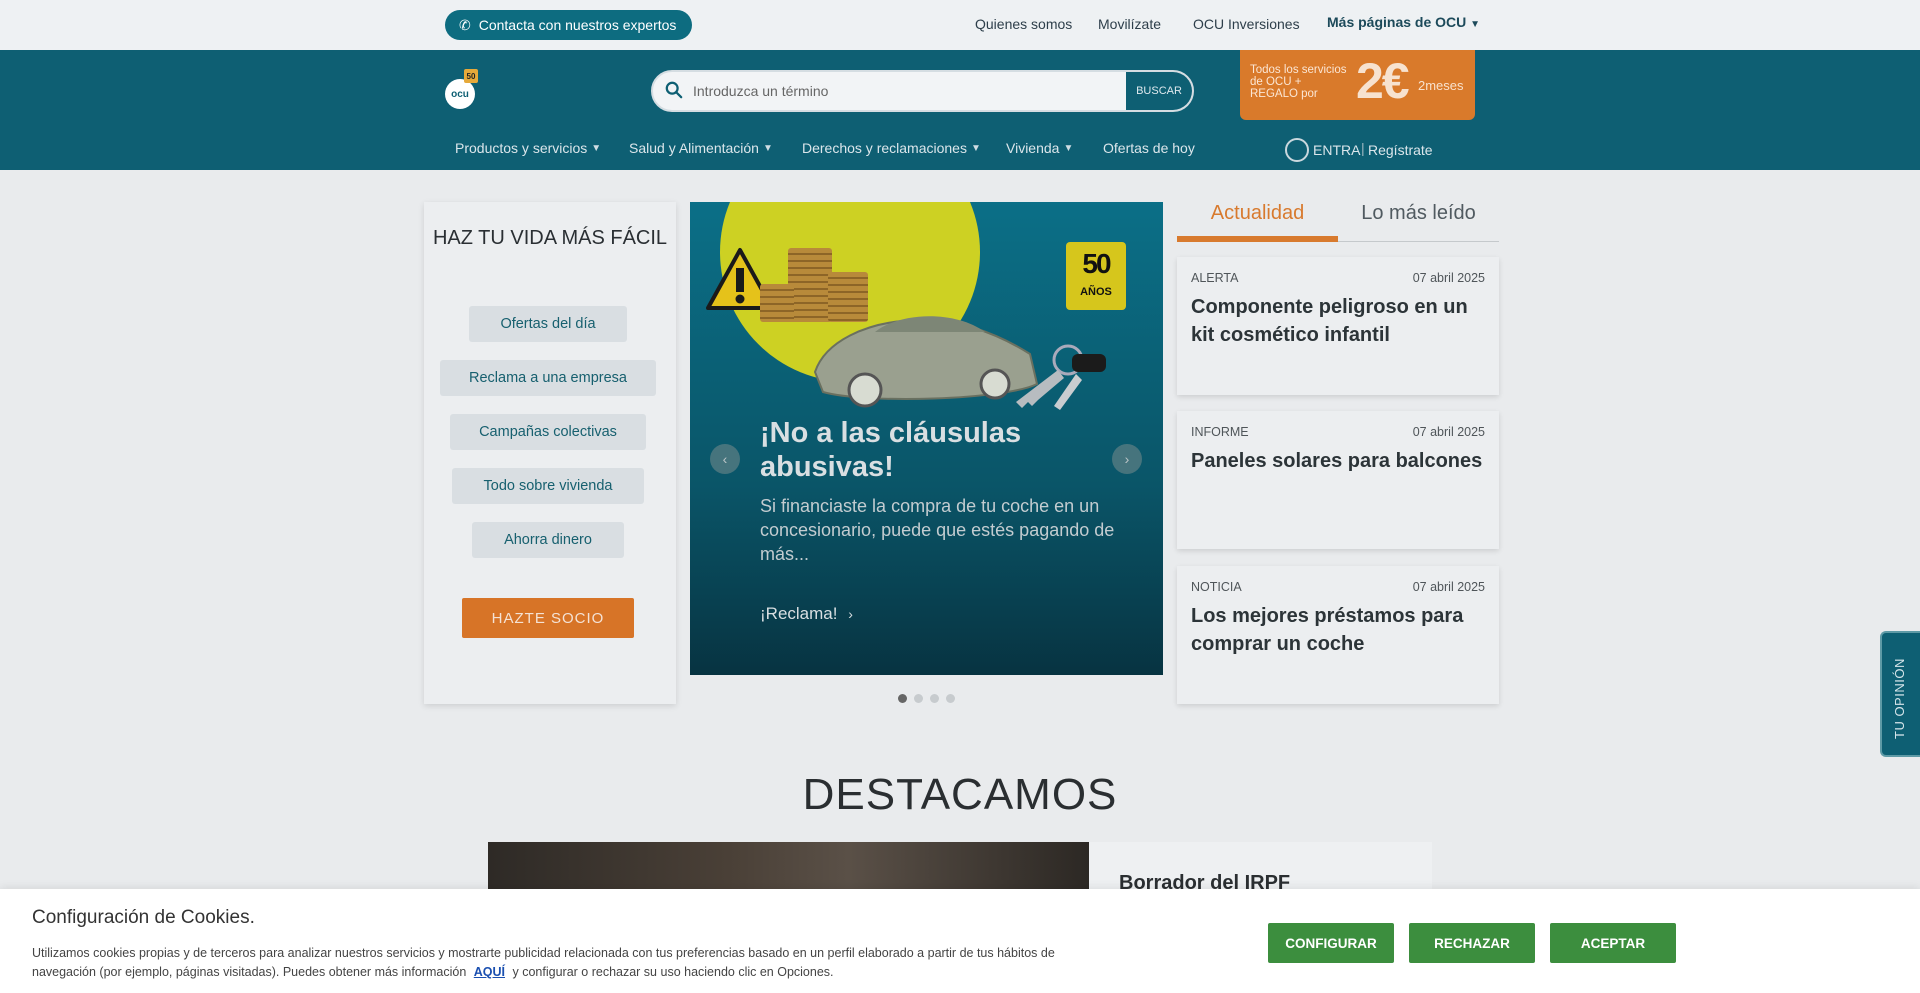 This screenshot has width=1920, height=993. I want to click on more-pages-label: Más páginas de OCU, so click(1397, 22).